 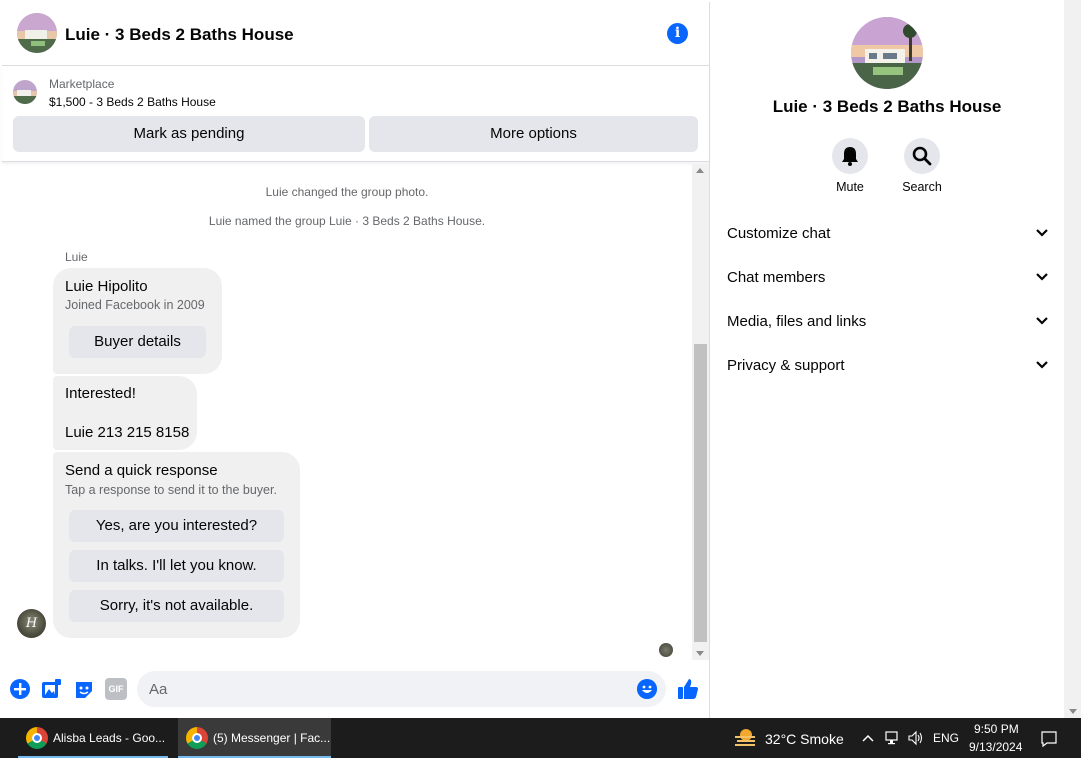 I want to click on listing-title: $1,500 - 3 Beds 2 Baths House, so click(x=132, y=102).